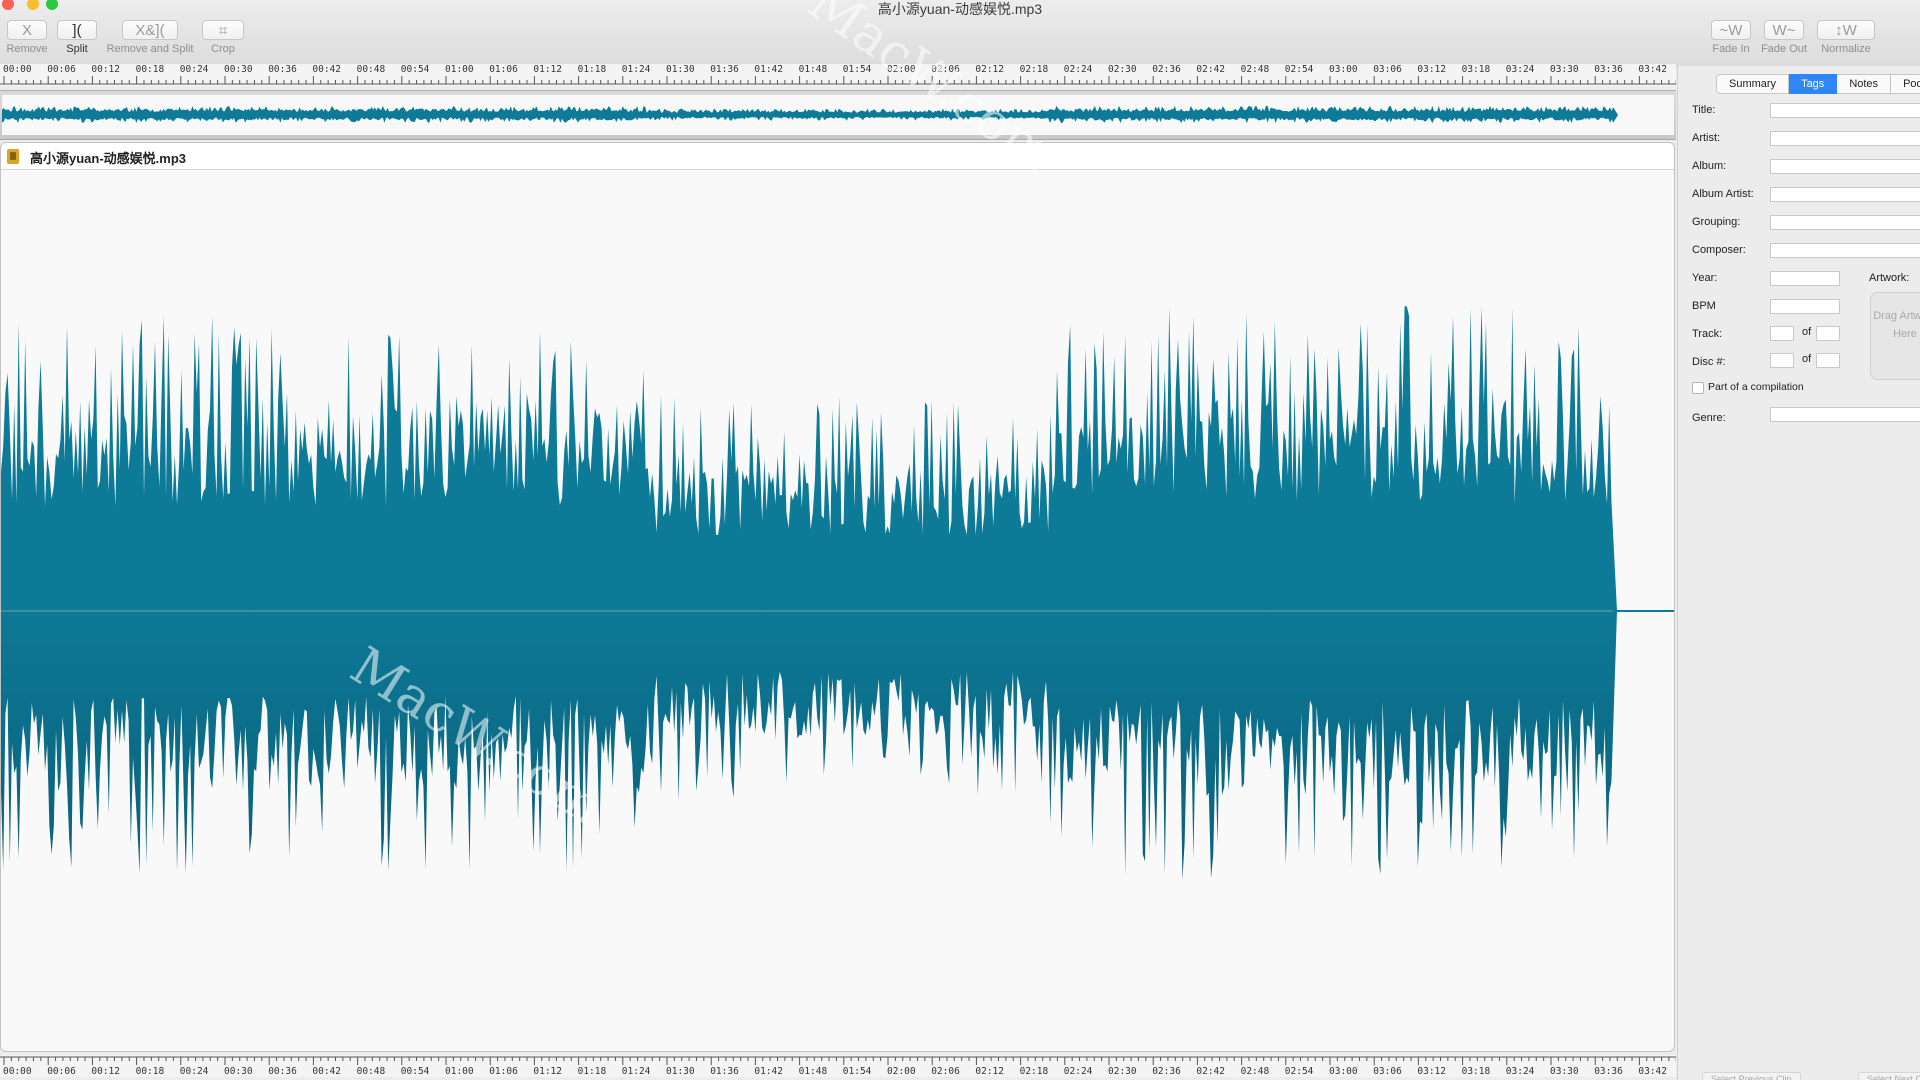 The height and width of the screenshot is (1080, 1920). What do you see at coordinates (1706, 138) in the screenshot?
I see `artist-label: Artist:` at bounding box center [1706, 138].